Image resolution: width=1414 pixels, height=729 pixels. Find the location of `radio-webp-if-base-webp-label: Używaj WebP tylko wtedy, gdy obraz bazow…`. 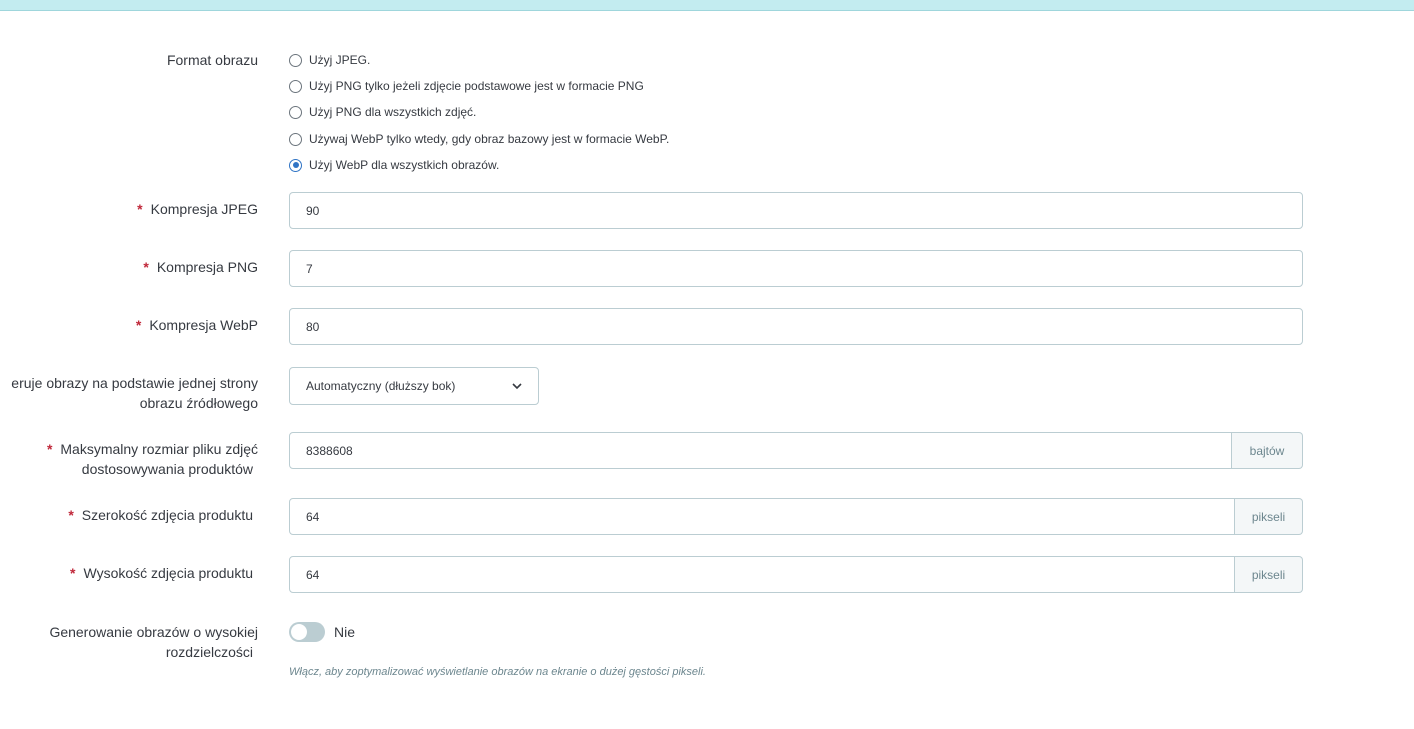

radio-webp-if-base-webp-label: Używaj WebP tylko wtedy, gdy obraz bazow… is located at coordinates (489, 139).